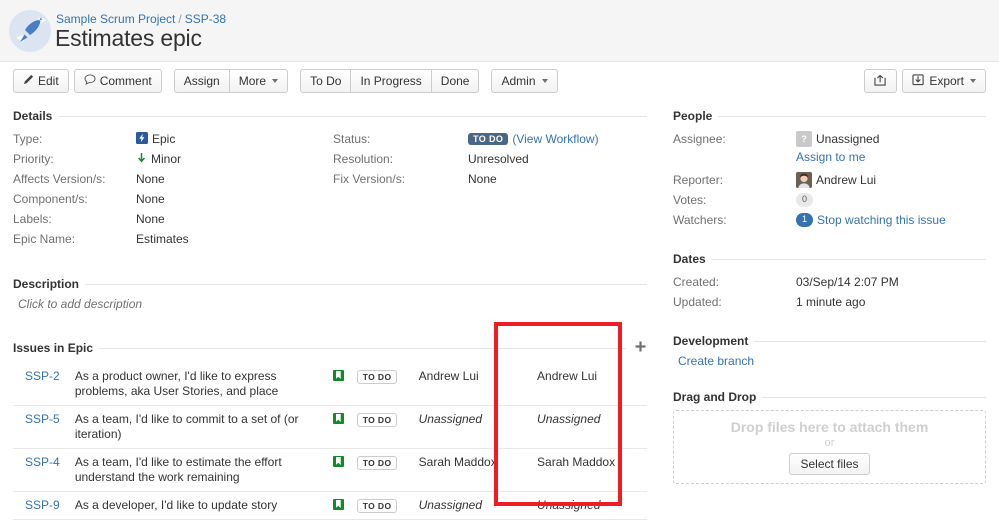 The image size is (999, 525). What do you see at coordinates (142, 139) in the screenshot?
I see `epic-icon` at bounding box center [142, 139].